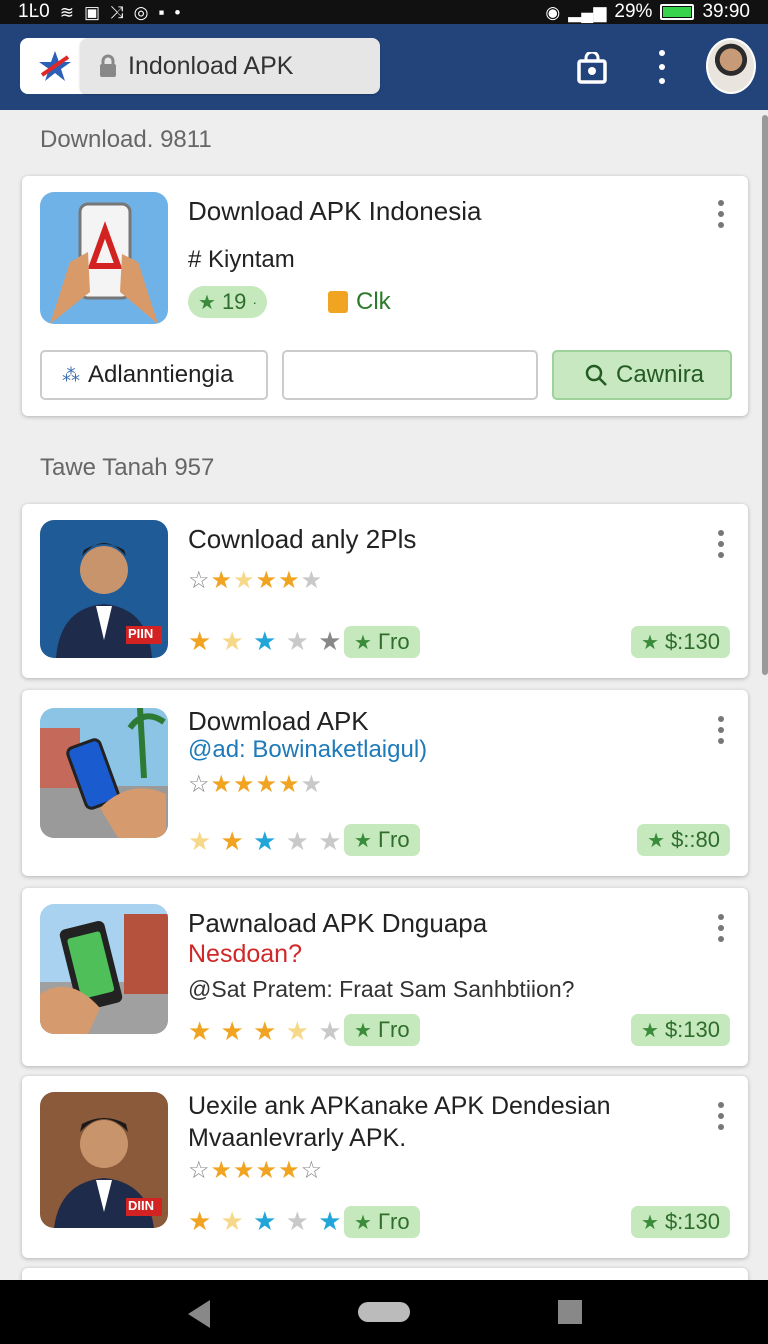  Describe the element at coordinates (108, 65) in the screenshot. I see `lock-icon` at that location.